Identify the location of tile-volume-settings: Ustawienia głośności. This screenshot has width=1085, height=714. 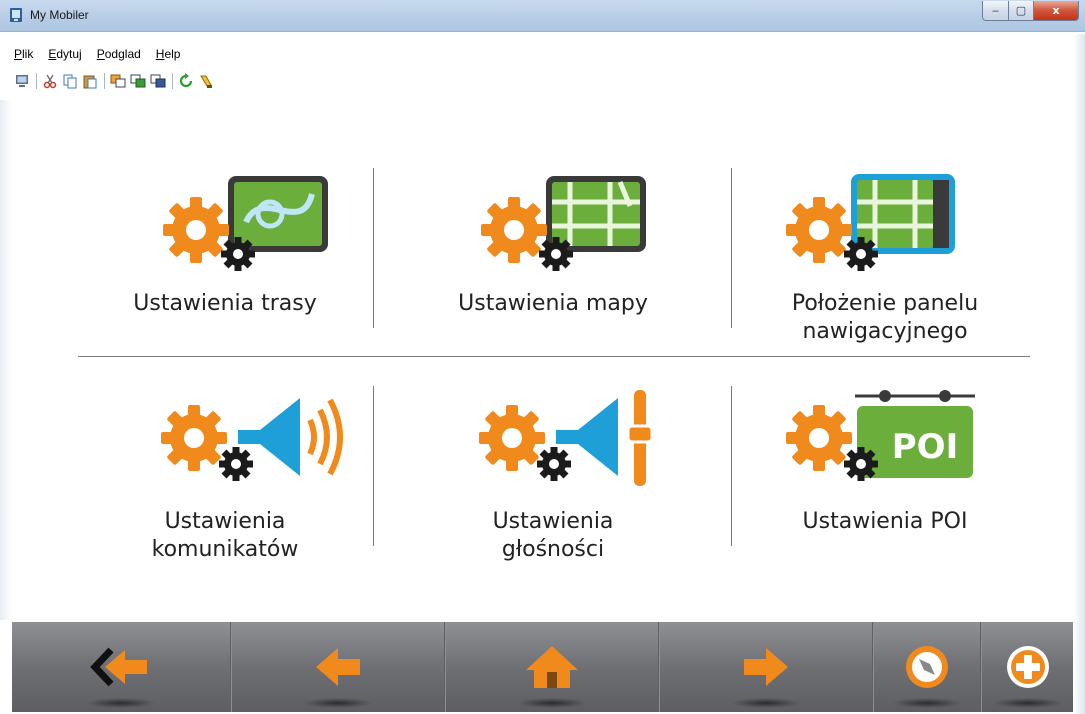
(553, 480).